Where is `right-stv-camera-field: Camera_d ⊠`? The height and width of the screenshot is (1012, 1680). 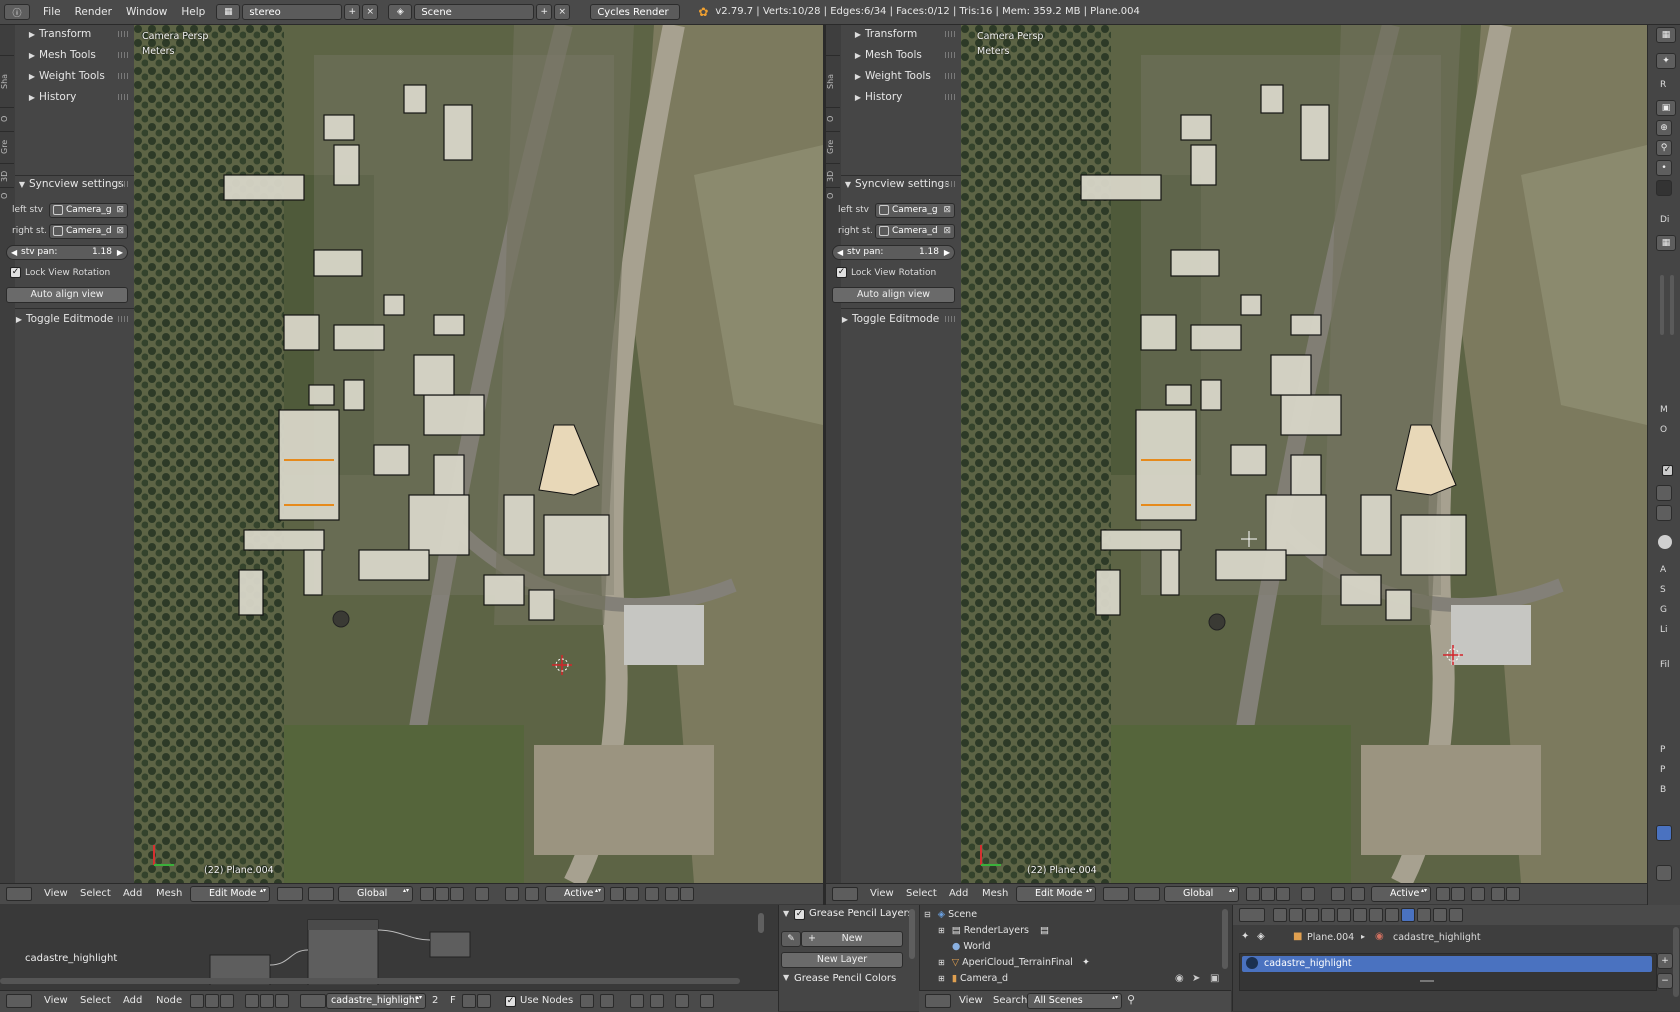
right-stv-camera-field: Camera_d ⊠ is located at coordinates (915, 231).